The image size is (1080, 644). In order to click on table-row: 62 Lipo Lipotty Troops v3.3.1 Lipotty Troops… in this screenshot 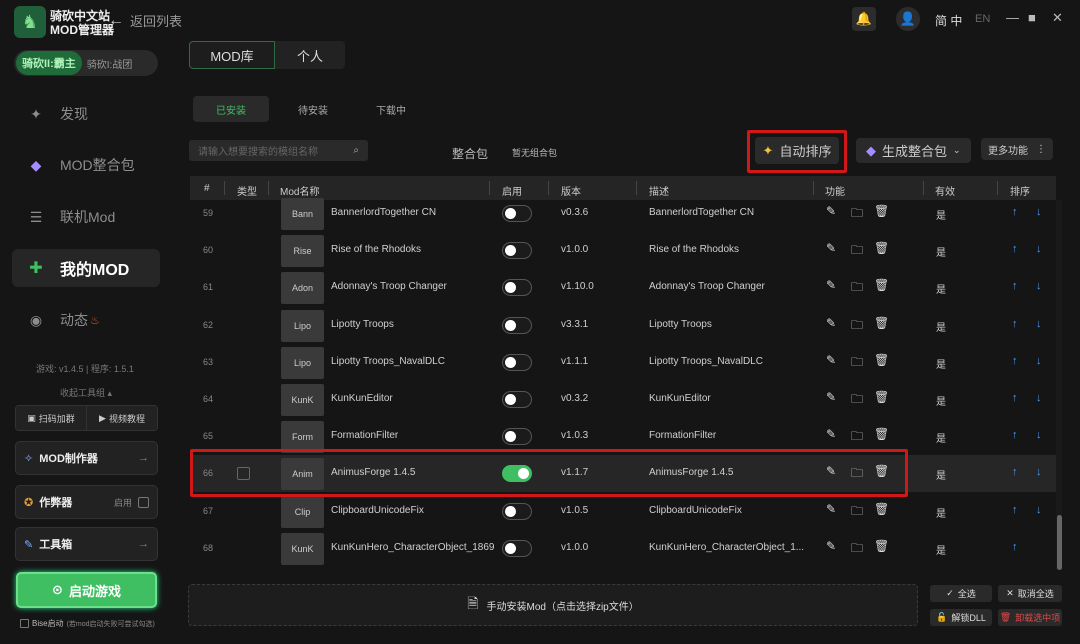, I will do `click(623, 325)`.